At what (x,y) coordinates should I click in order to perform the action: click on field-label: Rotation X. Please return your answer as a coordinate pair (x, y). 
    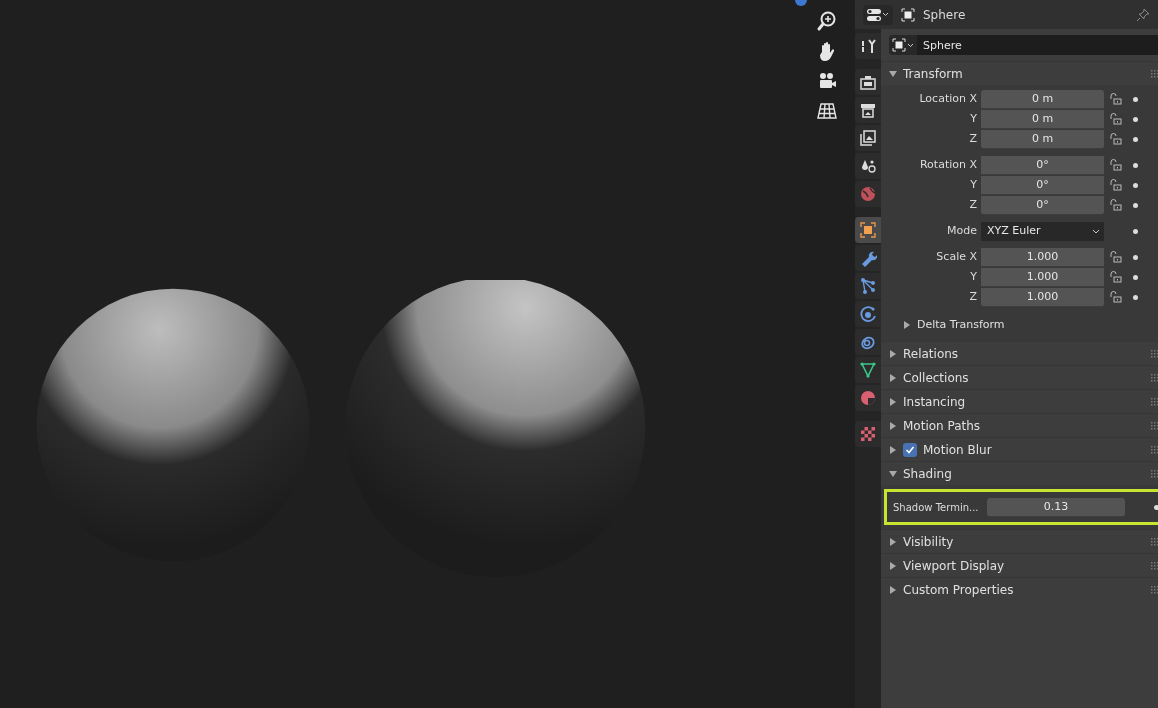
    Looking at the image, I should click on (948, 164).